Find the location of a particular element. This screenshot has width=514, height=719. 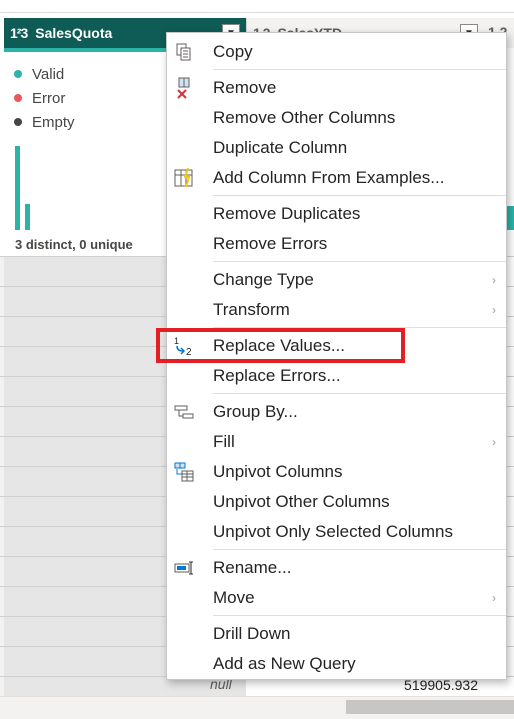

legend-label: Error is located at coordinates (49, 98).